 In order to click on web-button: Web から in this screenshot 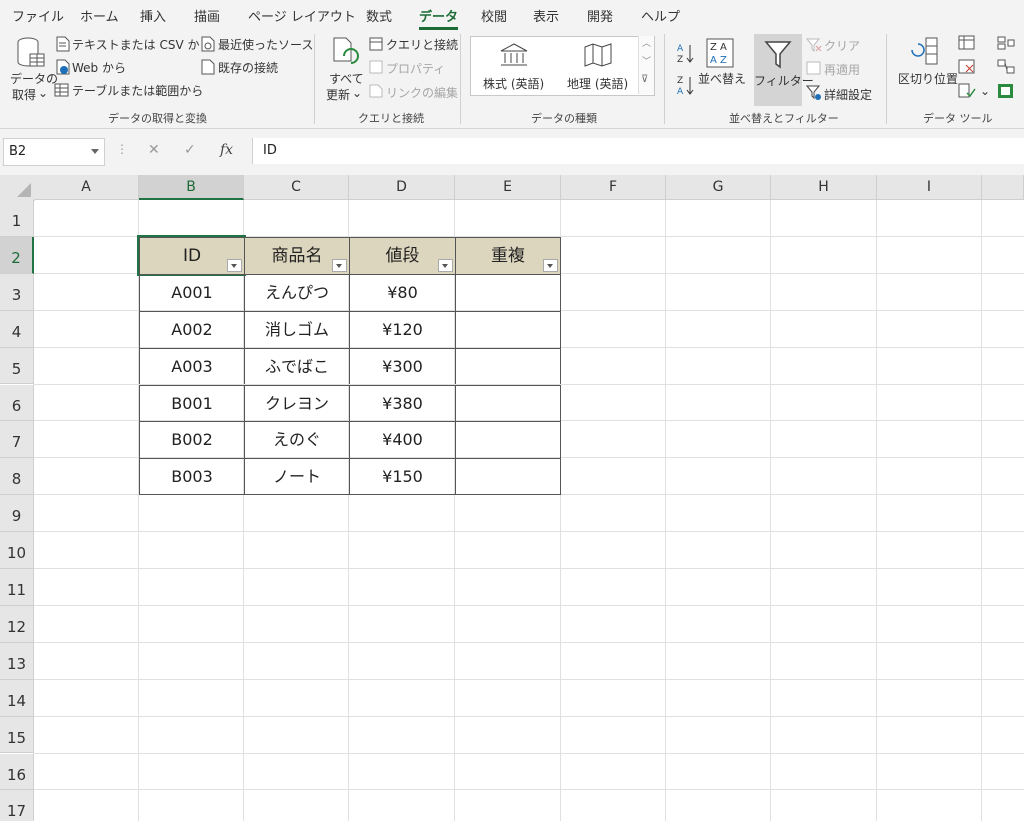, I will do `click(99, 67)`.